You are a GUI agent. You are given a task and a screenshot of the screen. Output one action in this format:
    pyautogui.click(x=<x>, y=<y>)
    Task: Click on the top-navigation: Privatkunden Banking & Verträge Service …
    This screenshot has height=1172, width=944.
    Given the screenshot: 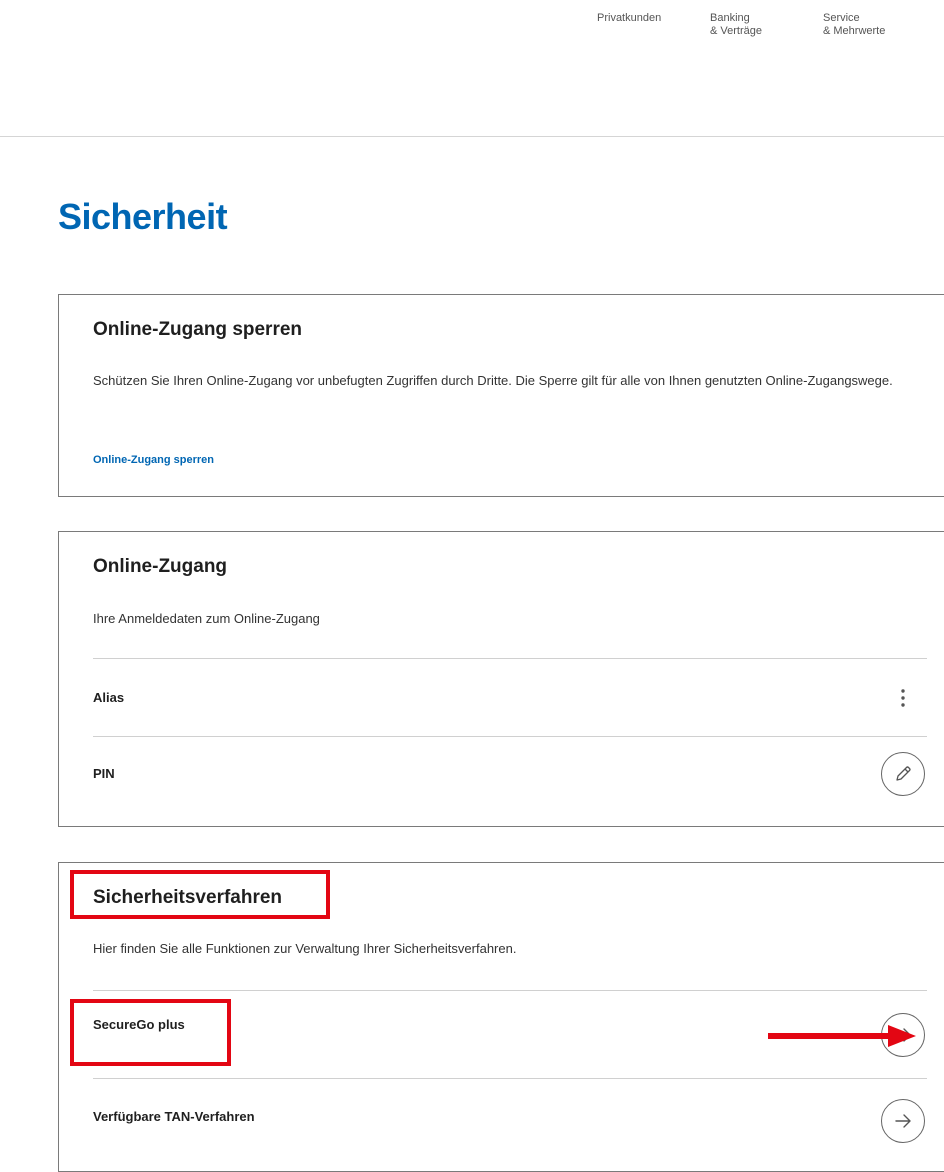 What is the action you would take?
    pyautogui.click(x=472, y=32)
    